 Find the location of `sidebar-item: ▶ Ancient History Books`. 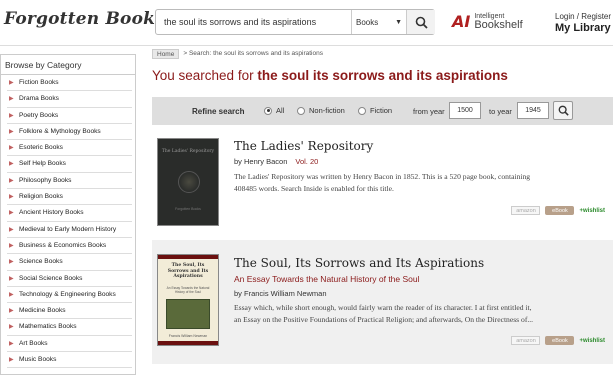

sidebar-item: ▶ Ancient History Books is located at coordinates (69, 213).